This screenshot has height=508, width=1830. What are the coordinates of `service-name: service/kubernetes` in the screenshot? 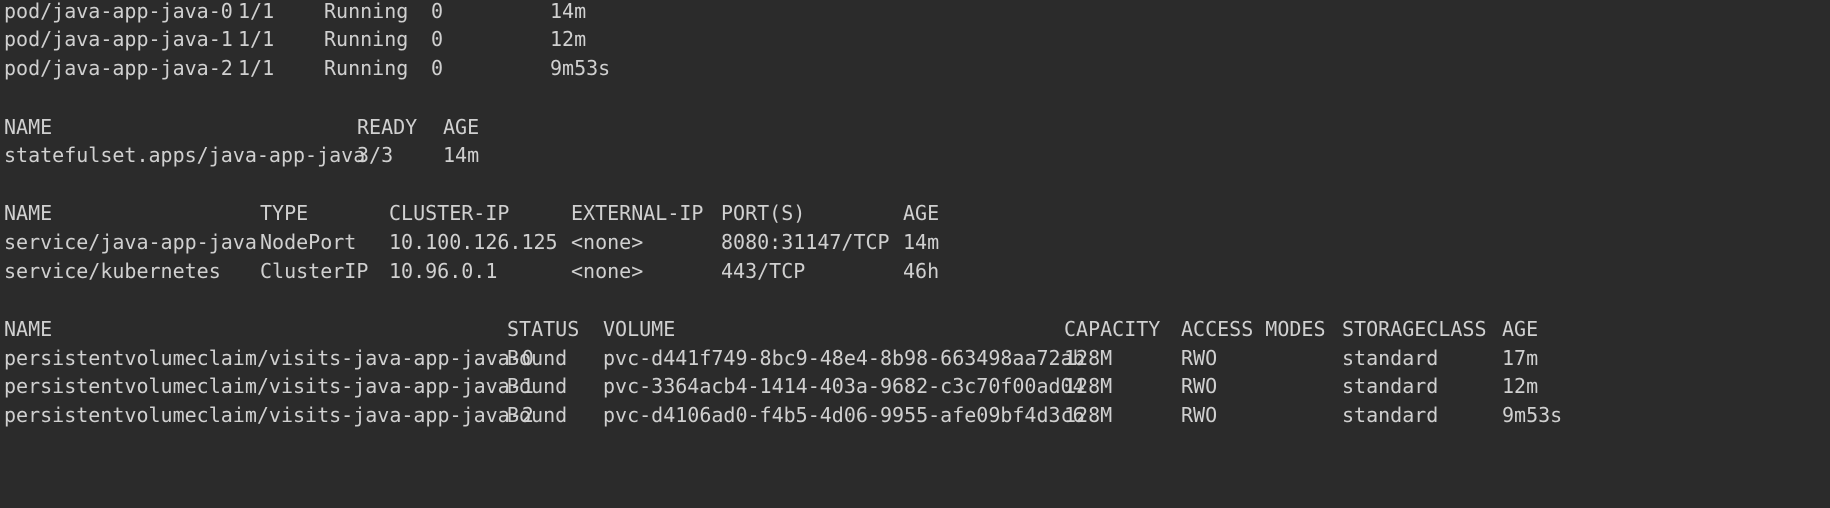 It's located at (112, 271).